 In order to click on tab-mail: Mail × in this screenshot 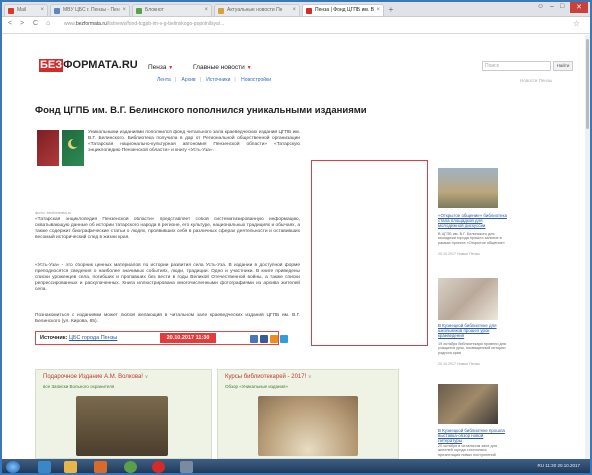, I will do `click(26, 10)`.